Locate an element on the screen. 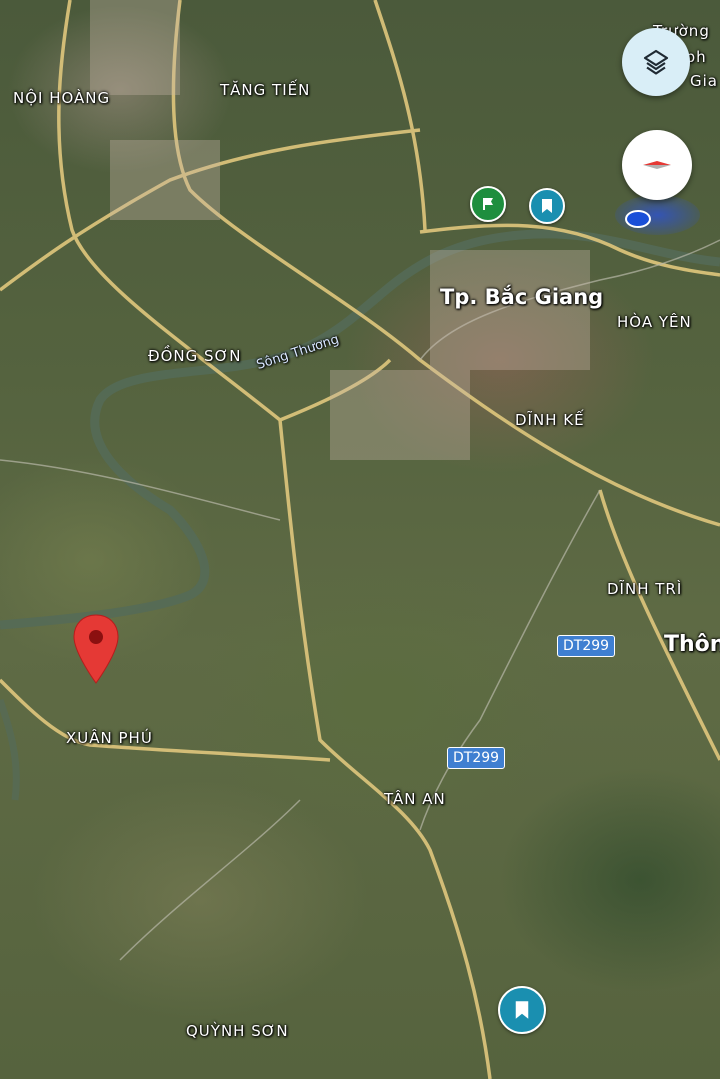 This screenshot has height=1079, width=720. place-tang-tien: TĂNG TIẾN is located at coordinates (265, 90).